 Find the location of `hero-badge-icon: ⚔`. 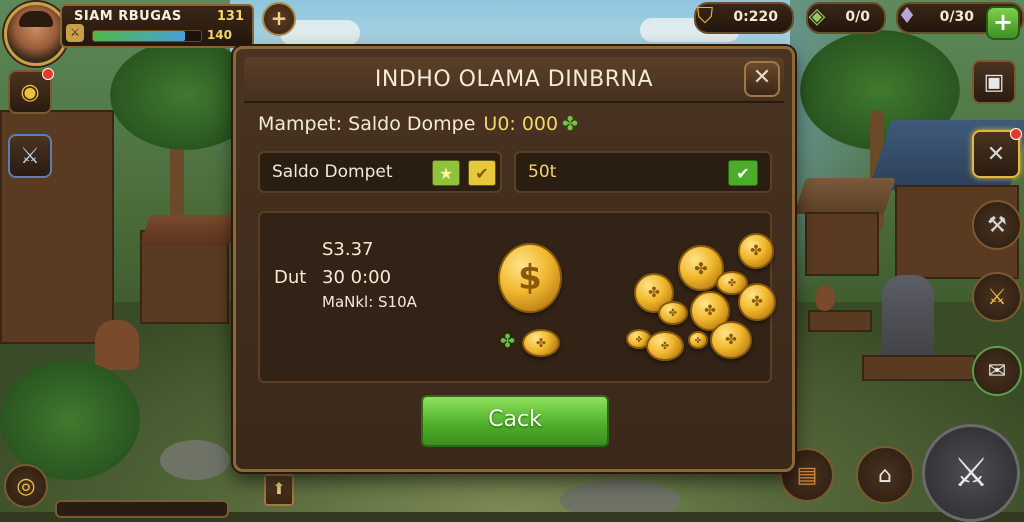

hero-badge-icon: ⚔ is located at coordinates (75, 33).